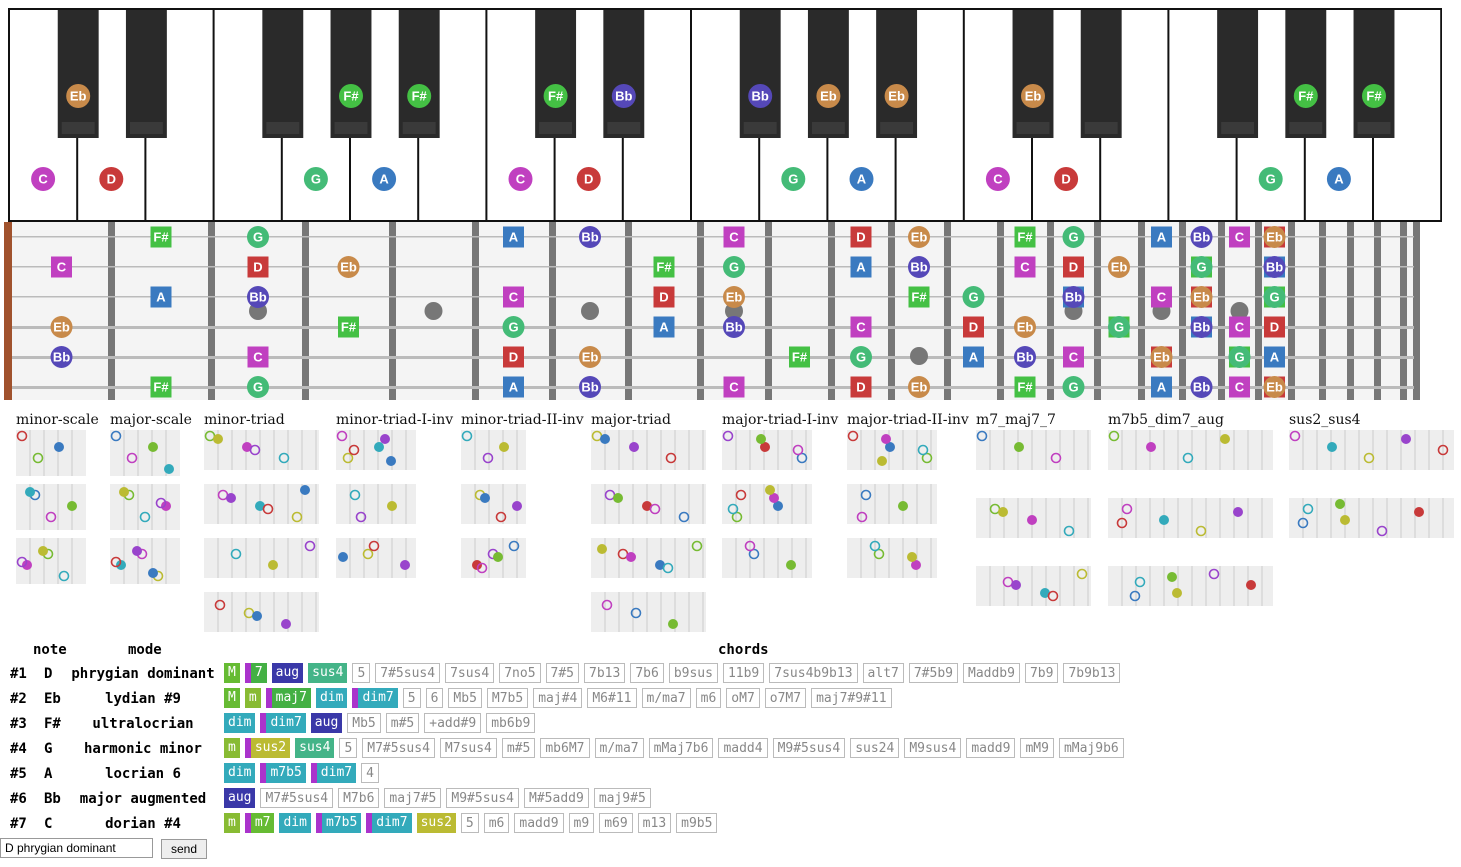 The image size is (1461, 867). I want to click on chord-chip: mMaj7b6, so click(681, 748).